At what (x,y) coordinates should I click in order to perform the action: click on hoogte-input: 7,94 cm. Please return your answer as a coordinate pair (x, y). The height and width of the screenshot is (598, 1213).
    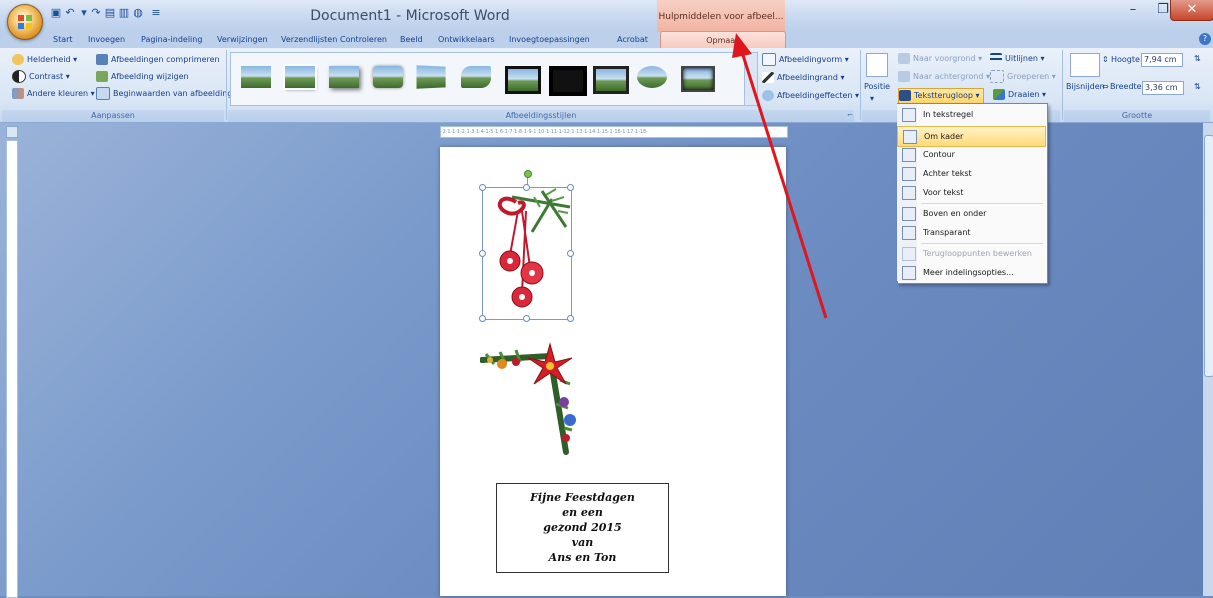
    Looking at the image, I should click on (1162, 60).